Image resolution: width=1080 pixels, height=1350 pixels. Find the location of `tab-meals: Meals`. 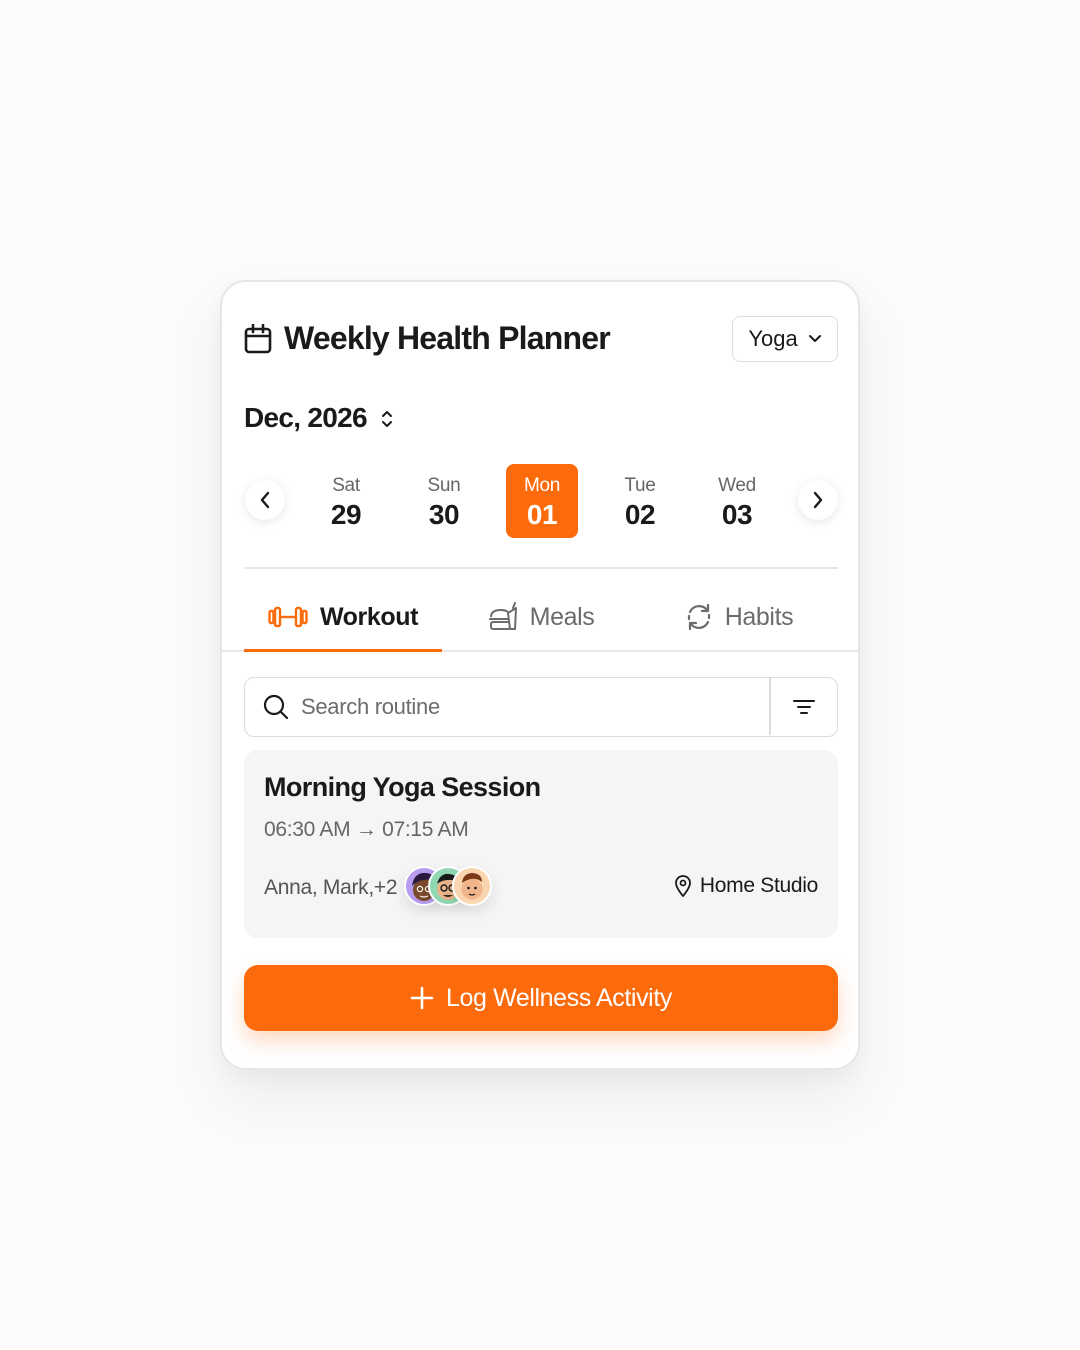

tab-meals: Meals is located at coordinates (541, 617).